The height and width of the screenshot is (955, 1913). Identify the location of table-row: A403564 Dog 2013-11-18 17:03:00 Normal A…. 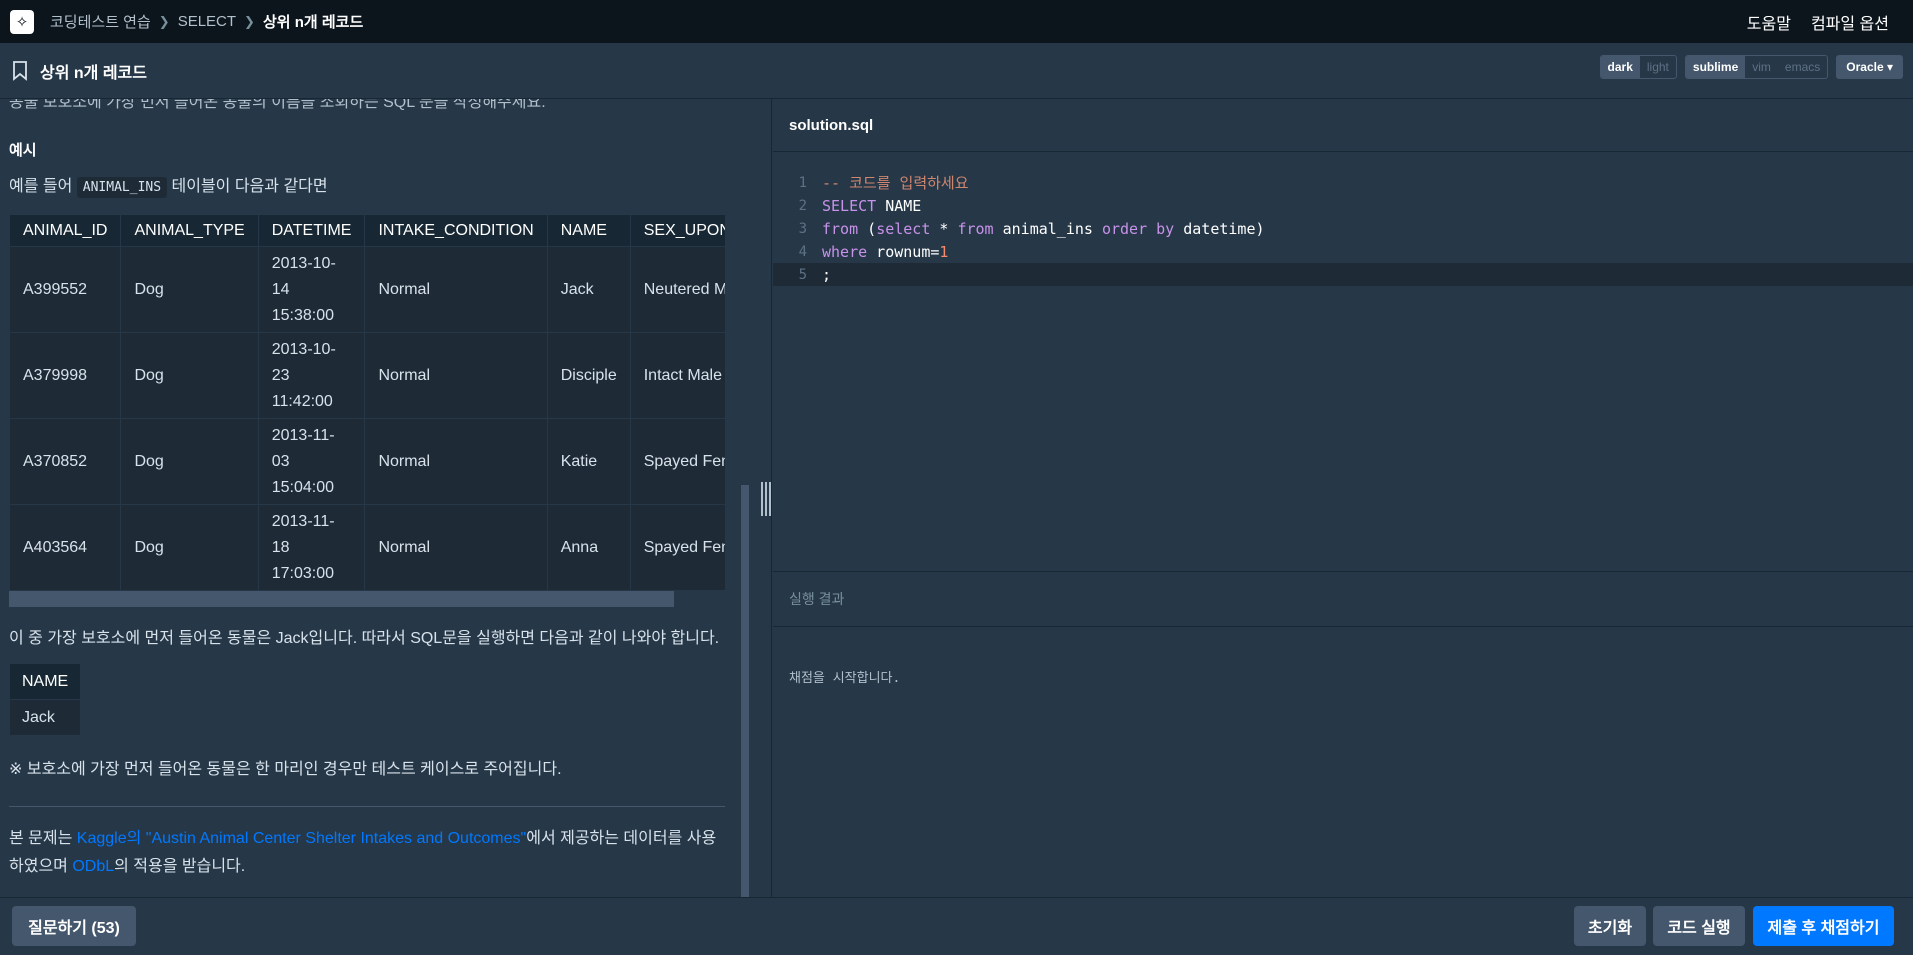
(367, 547).